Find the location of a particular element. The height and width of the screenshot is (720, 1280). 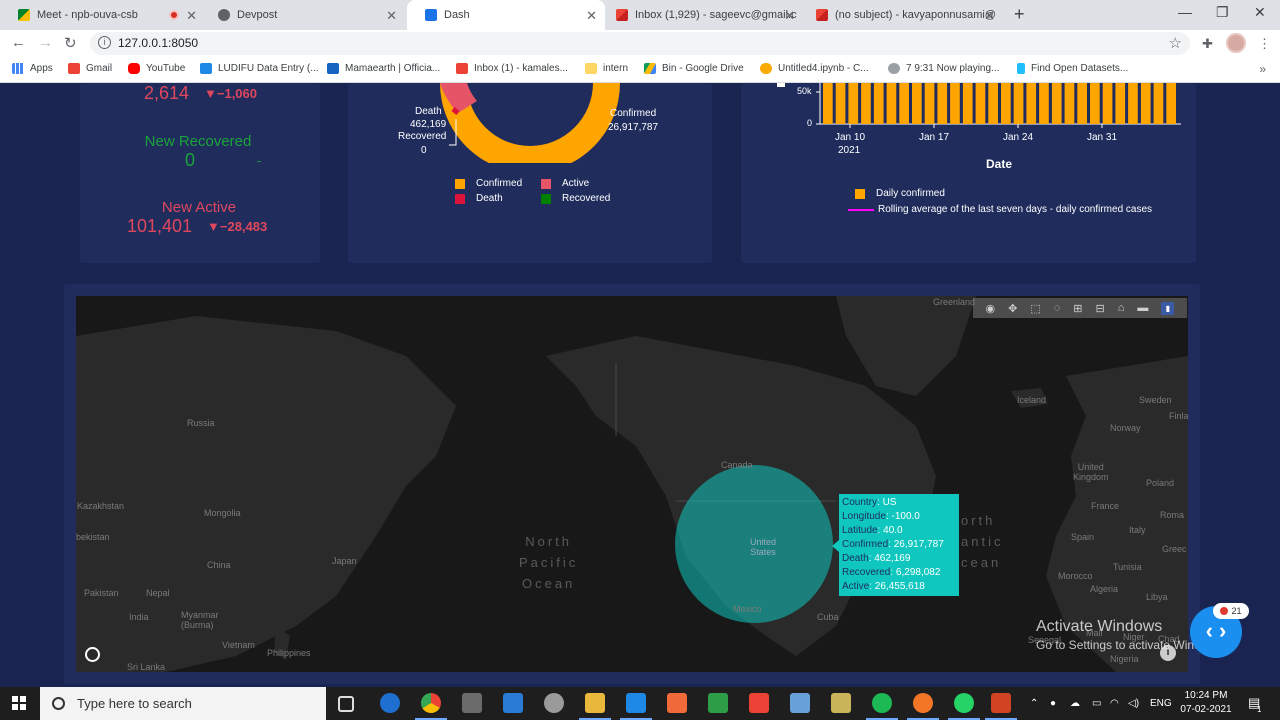

maximize-icon: ❐ is located at coordinates (1222, 12).